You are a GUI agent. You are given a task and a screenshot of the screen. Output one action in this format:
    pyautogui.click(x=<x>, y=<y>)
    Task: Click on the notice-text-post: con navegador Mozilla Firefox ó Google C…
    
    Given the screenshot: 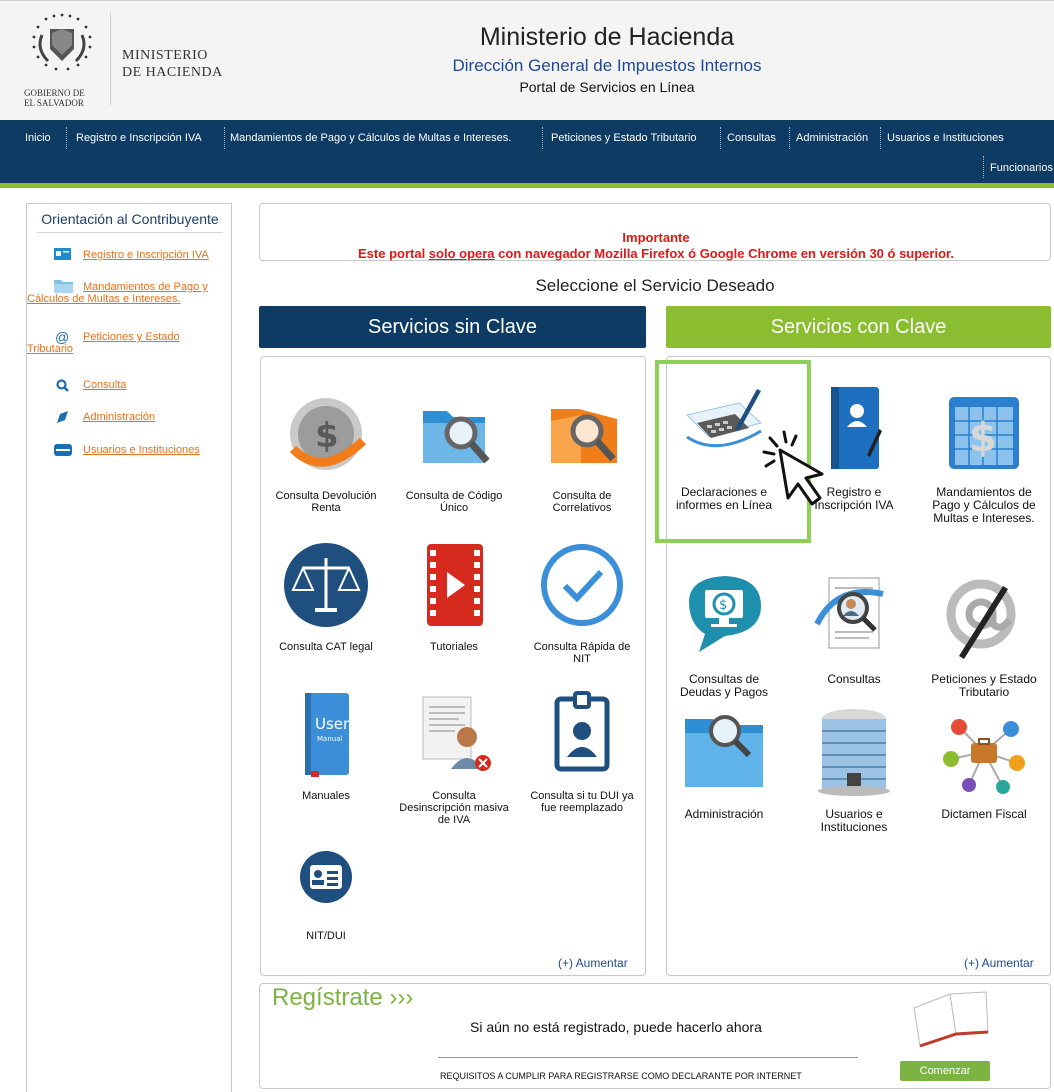 What is the action you would take?
    pyautogui.click(x=724, y=253)
    